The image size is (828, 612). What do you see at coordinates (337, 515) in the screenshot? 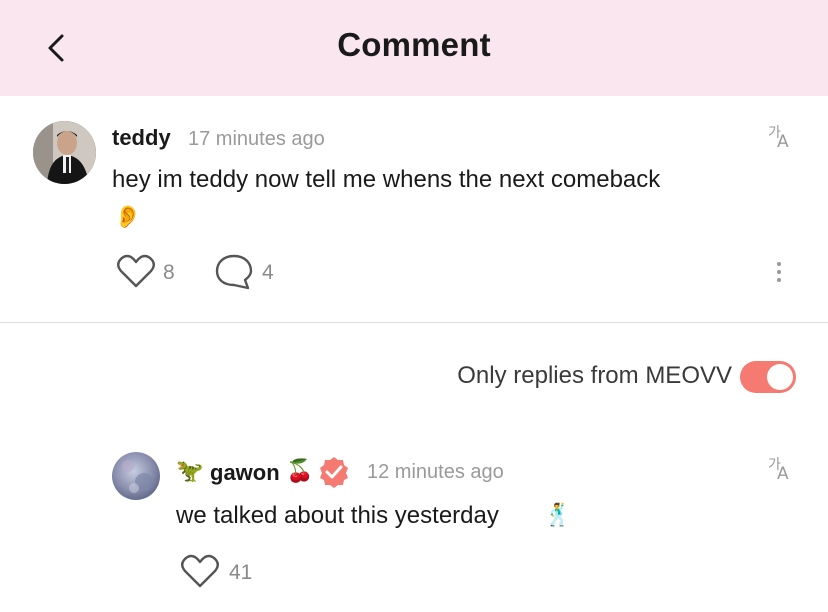
I see `reply-text: we talked about this yesterday` at bounding box center [337, 515].